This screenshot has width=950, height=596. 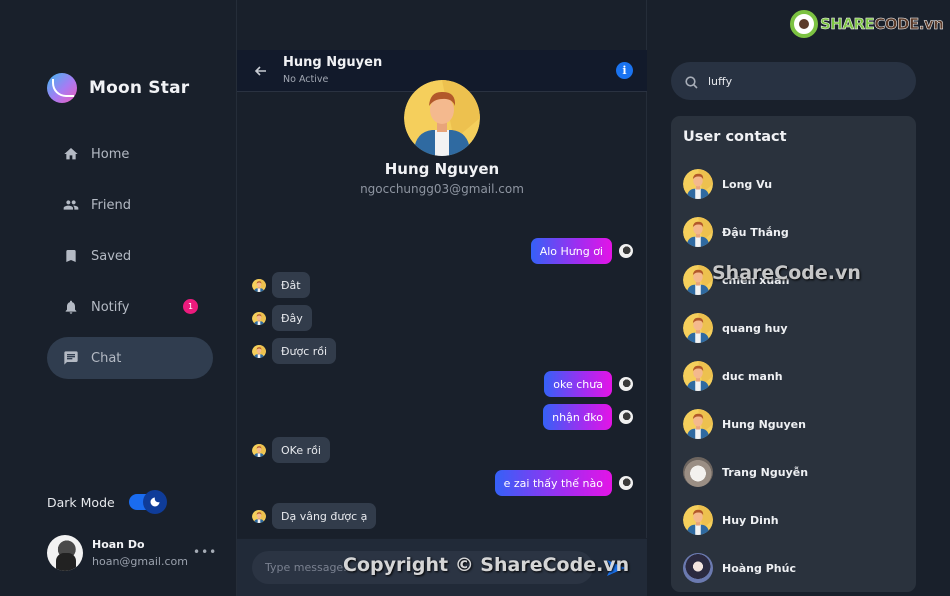 What do you see at coordinates (795, 280) in the screenshot?
I see `contact-item: chien xuan` at bounding box center [795, 280].